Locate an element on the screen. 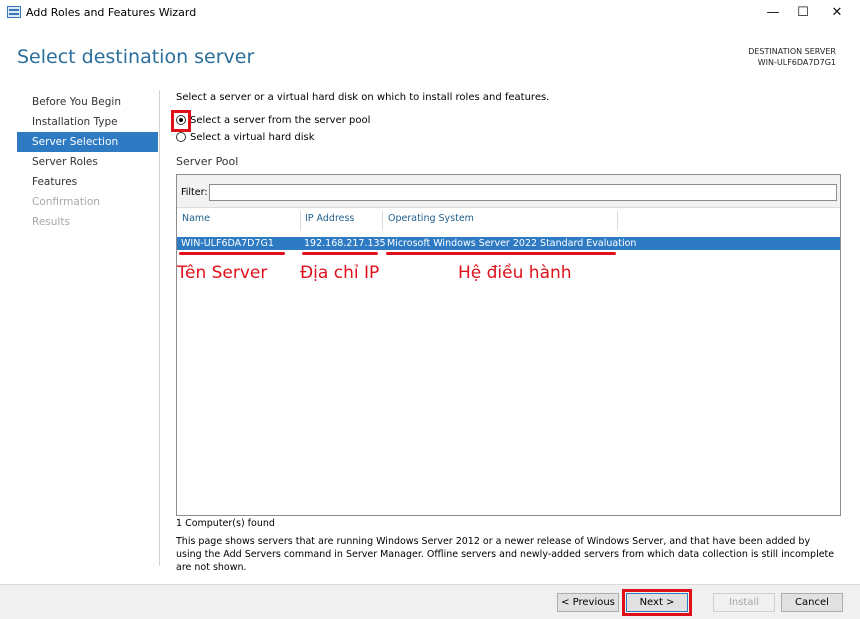 The width and height of the screenshot is (860, 619). annotation-underline-name is located at coordinates (232, 253).